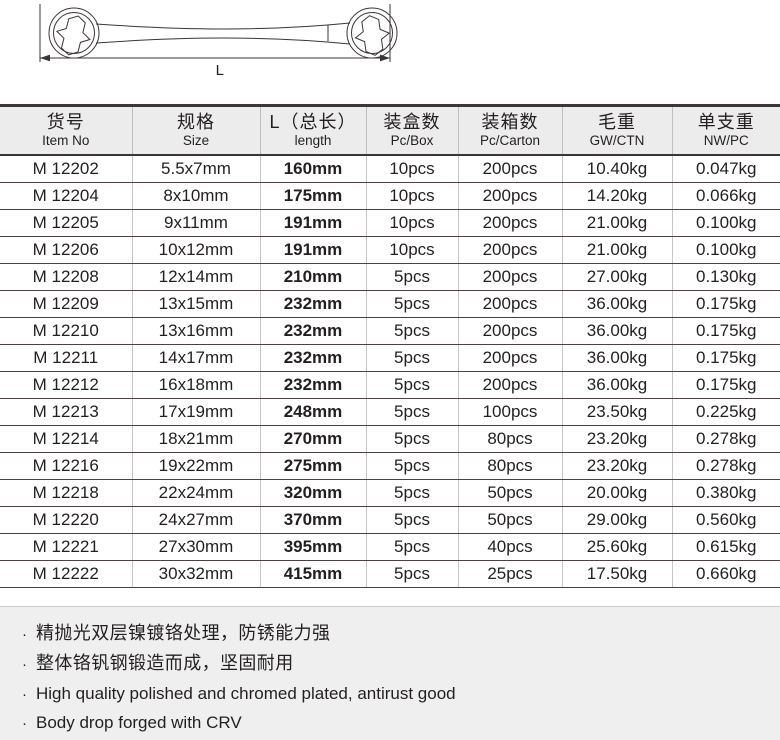 The image size is (780, 740). Describe the element at coordinates (66, 493) in the screenshot. I see `cell-item_no: M 12218` at that location.